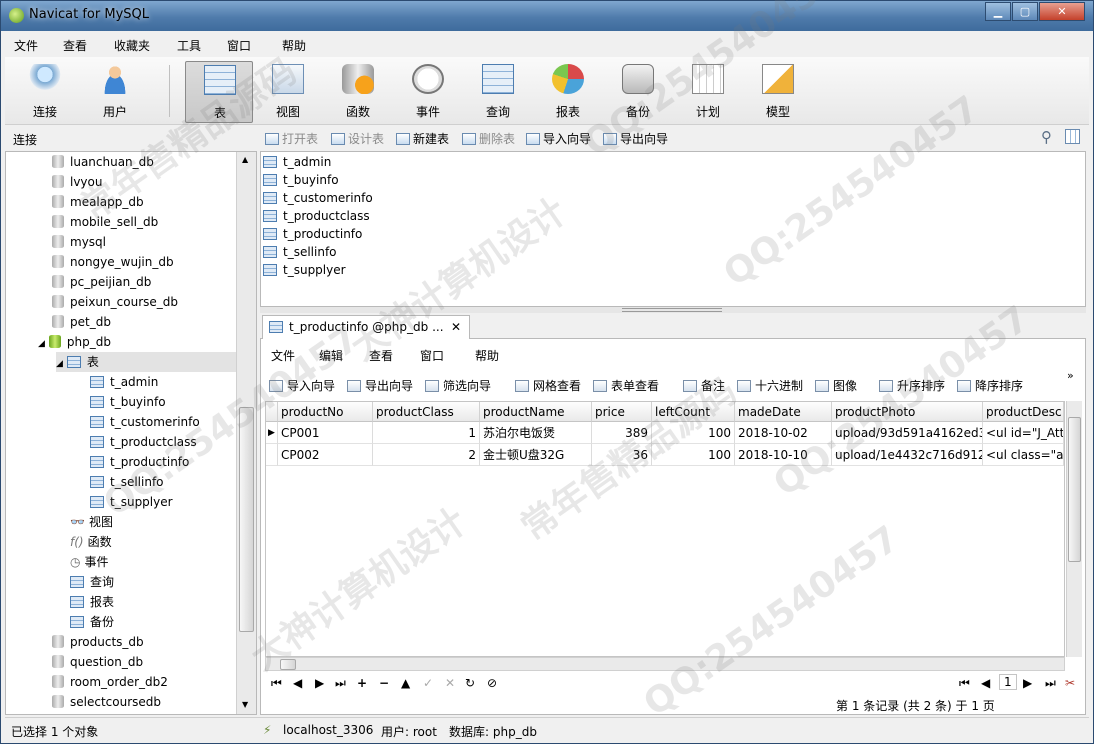 The height and width of the screenshot is (744, 1094). What do you see at coordinates (836, 385) in the screenshot?
I see `image-button: 图像` at bounding box center [836, 385].